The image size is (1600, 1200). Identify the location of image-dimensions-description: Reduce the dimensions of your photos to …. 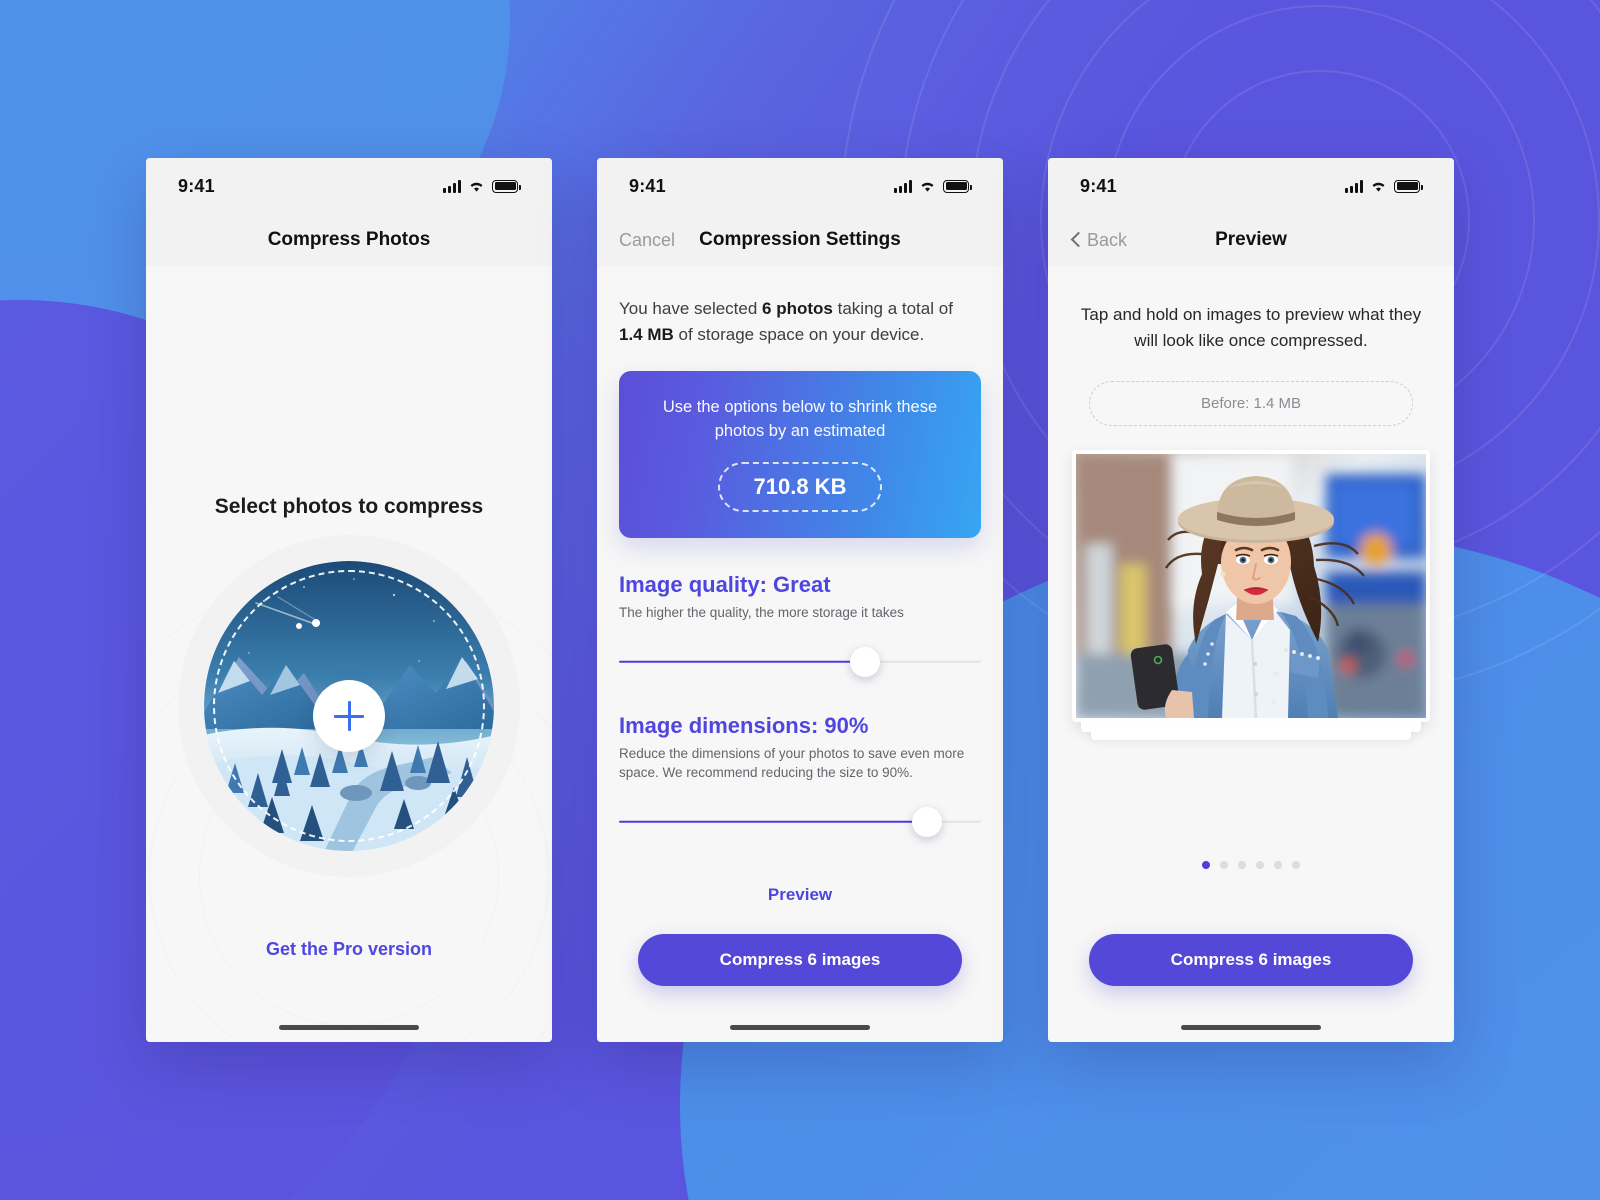
(792, 763).